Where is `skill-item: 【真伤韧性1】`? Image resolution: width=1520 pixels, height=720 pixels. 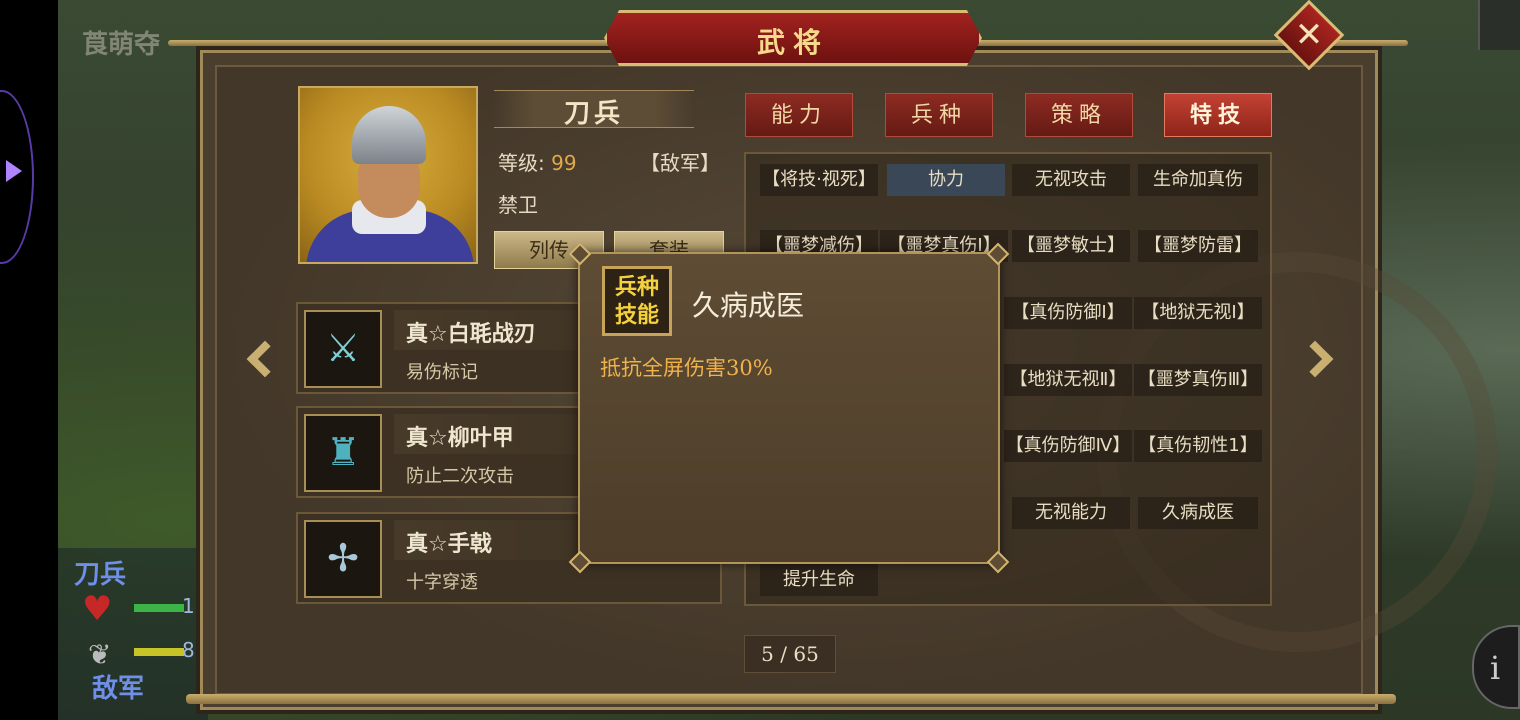
skill-item: 【真伤韧性1】 is located at coordinates (1198, 446).